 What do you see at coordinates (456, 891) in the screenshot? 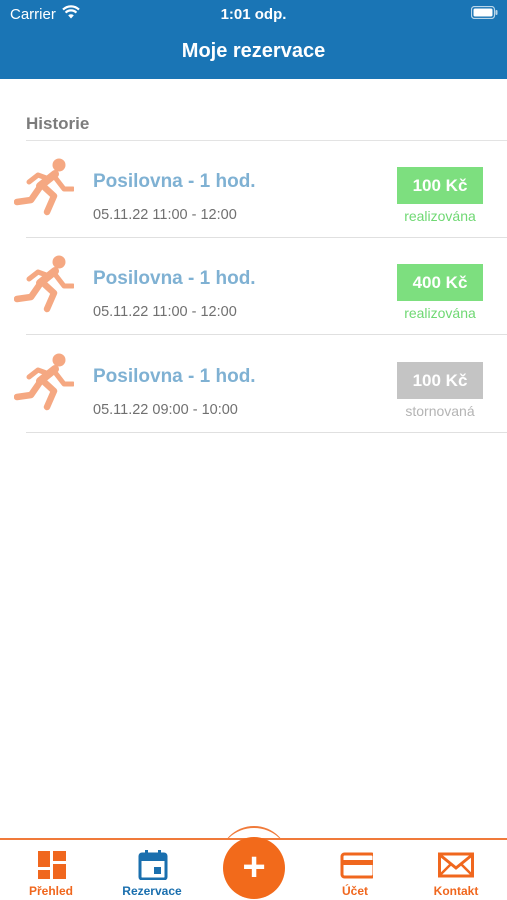
I see `tab-label: Kontakt` at bounding box center [456, 891].